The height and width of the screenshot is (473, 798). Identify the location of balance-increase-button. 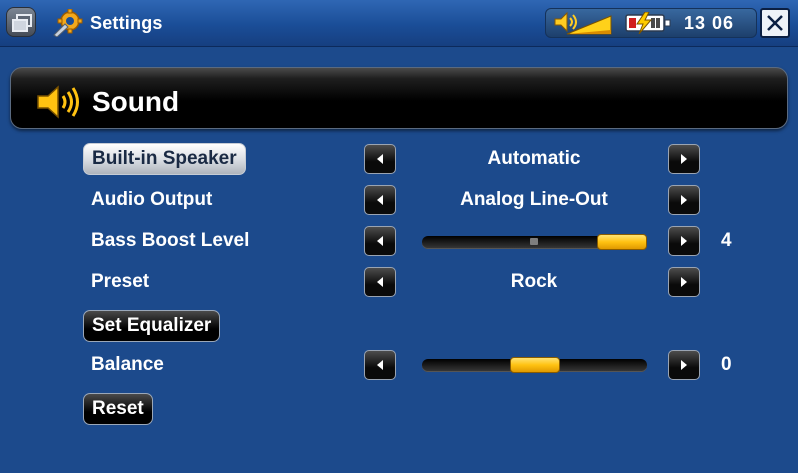
(684, 365).